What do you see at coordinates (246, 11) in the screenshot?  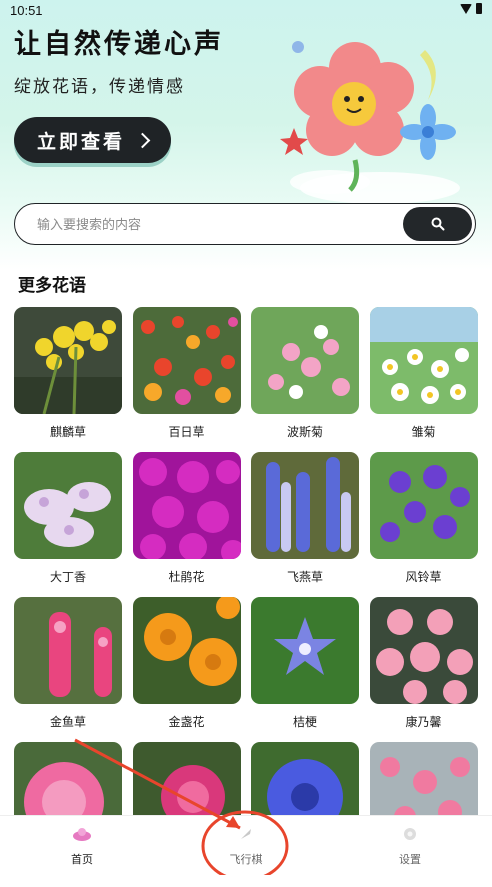 I see `status-bar: 10:51` at bounding box center [246, 11].